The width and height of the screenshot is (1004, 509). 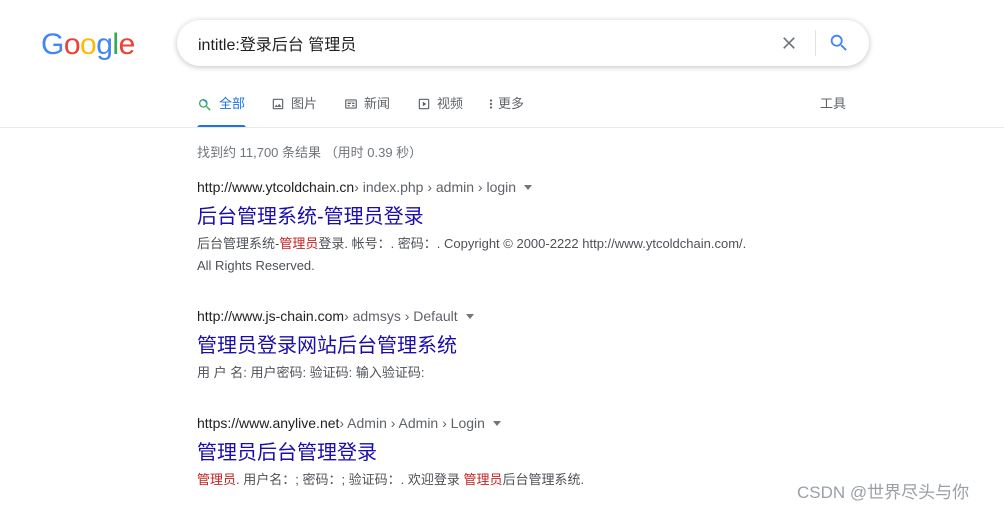 I want to click on watermark: CSDN @世界尽头与你, so click(x=883, y=492).